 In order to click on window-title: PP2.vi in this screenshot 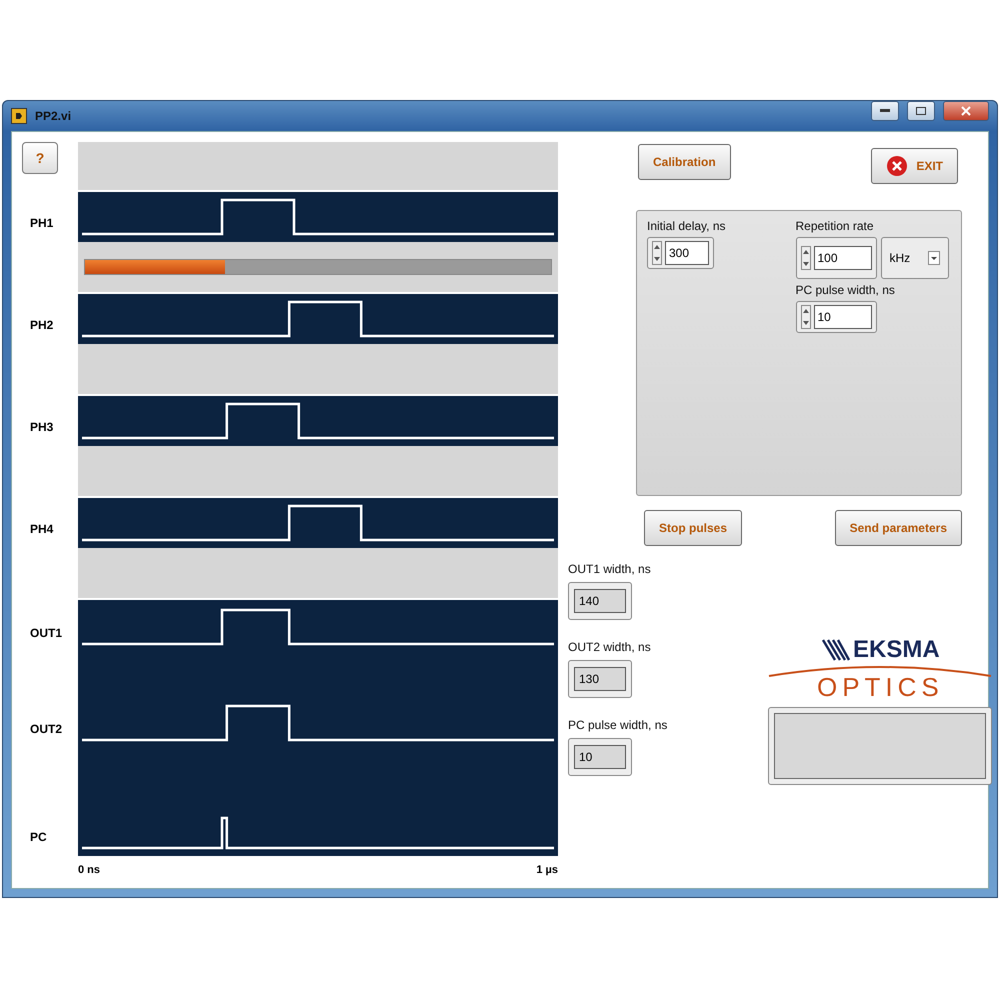, I will do `click(53, 116)`.